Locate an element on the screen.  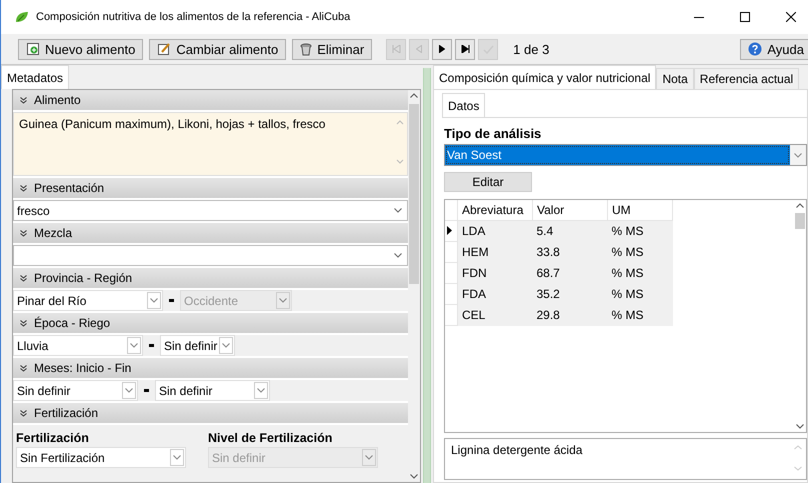
section-header: Provincia - Región is located at coordinates (210, 278).